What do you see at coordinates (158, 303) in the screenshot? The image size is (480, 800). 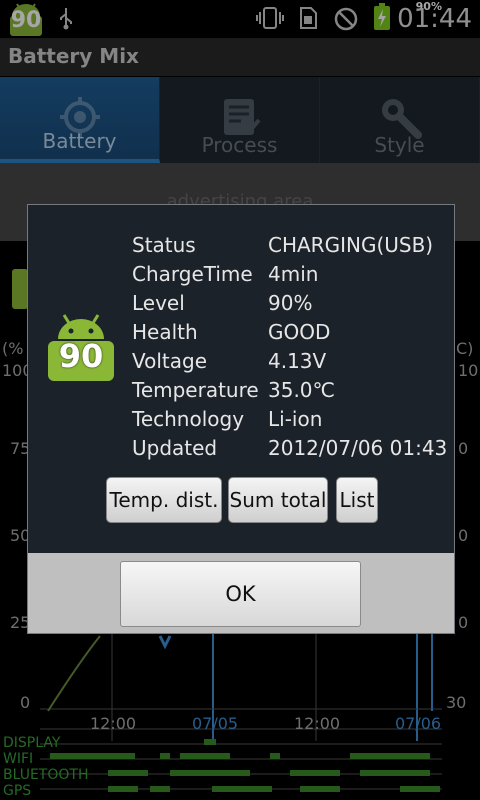 I see `level-label: Level` at bounding box center [158, 303].